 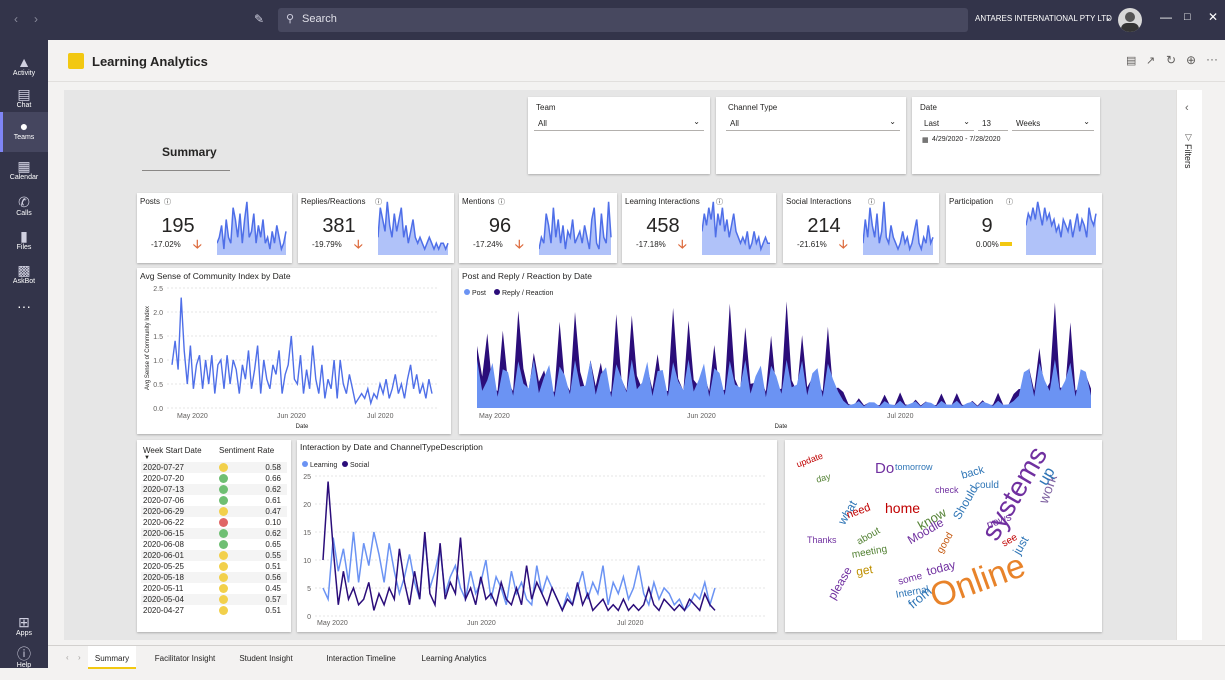 I want to click on filters-pane: ‹ ▽ Filters, so click(x=1189, y=365).